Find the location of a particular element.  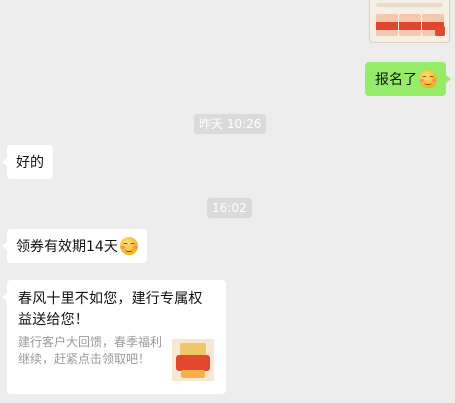

sent-message-bubble: 报名了 is located at coordinates (408, 79).